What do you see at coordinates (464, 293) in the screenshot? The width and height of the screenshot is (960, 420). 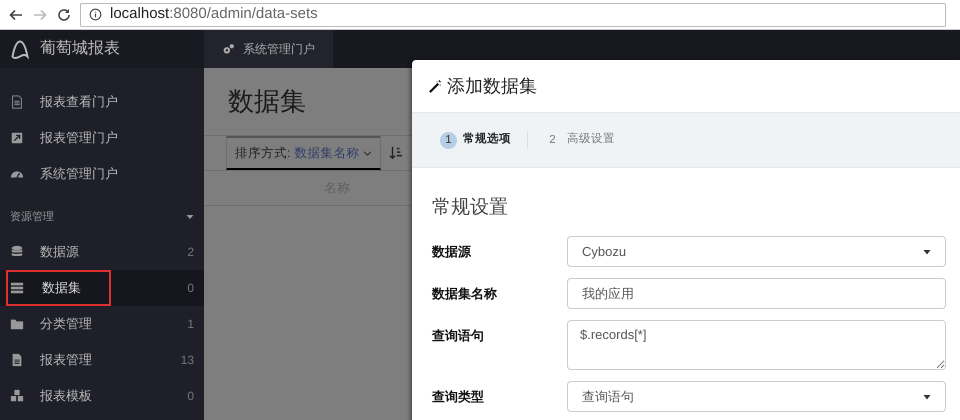 I see `field-label: 数据集名称` at bounding box center [464, 293].